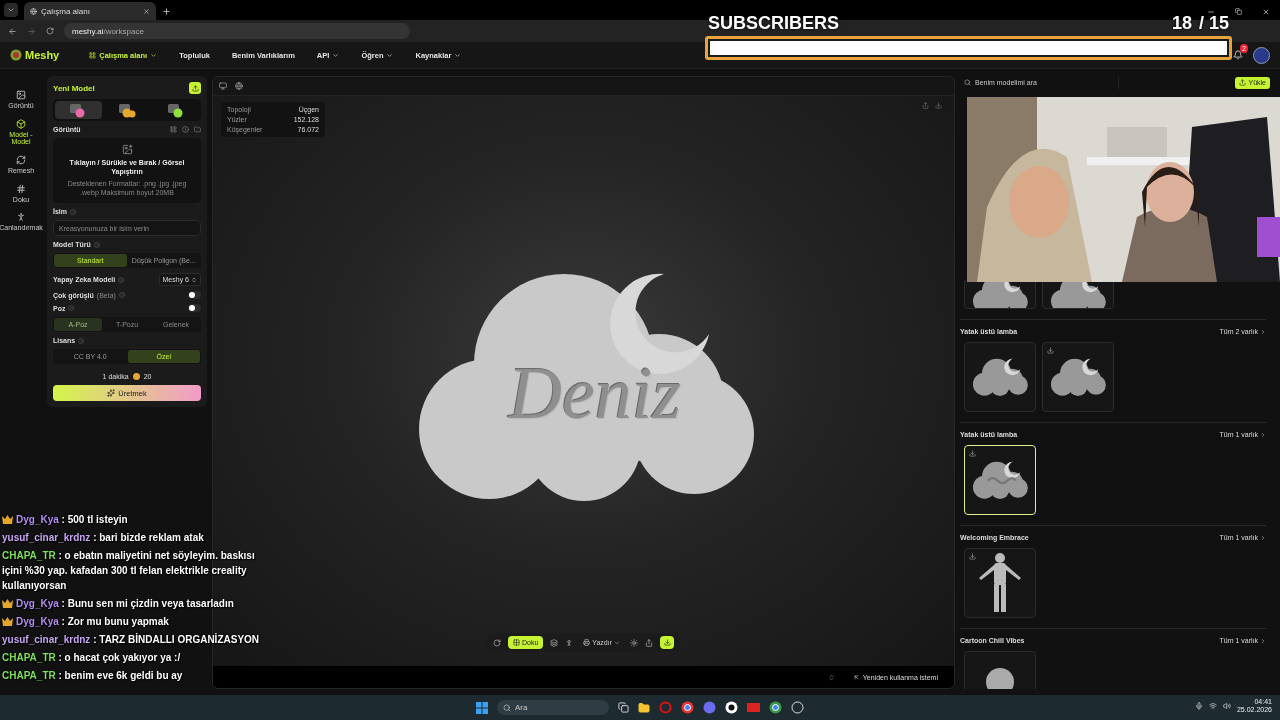  I want to click on logo: Meshy, so click(42, 55).